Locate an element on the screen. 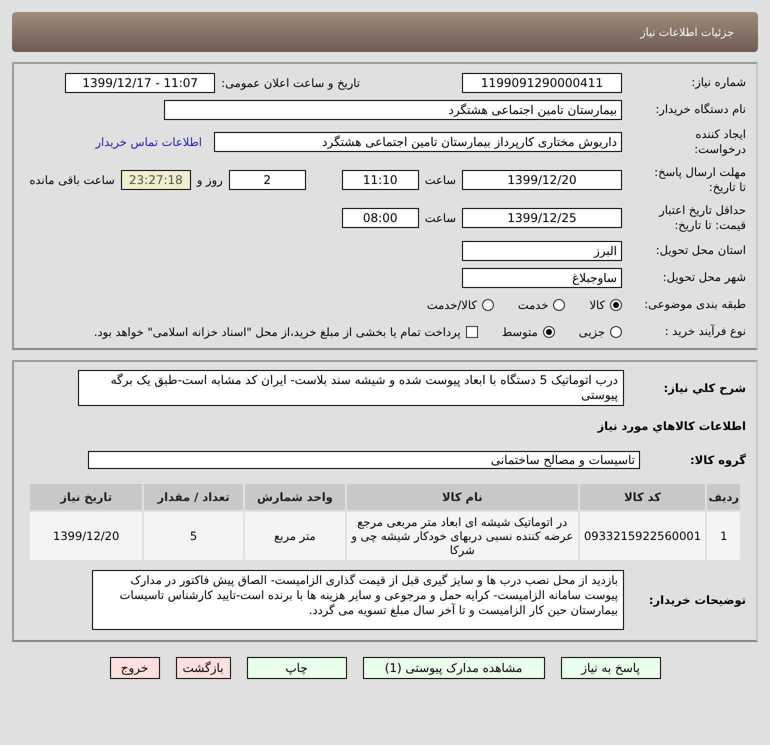  time-field: 08:00 is located at coordinates (380, 218).